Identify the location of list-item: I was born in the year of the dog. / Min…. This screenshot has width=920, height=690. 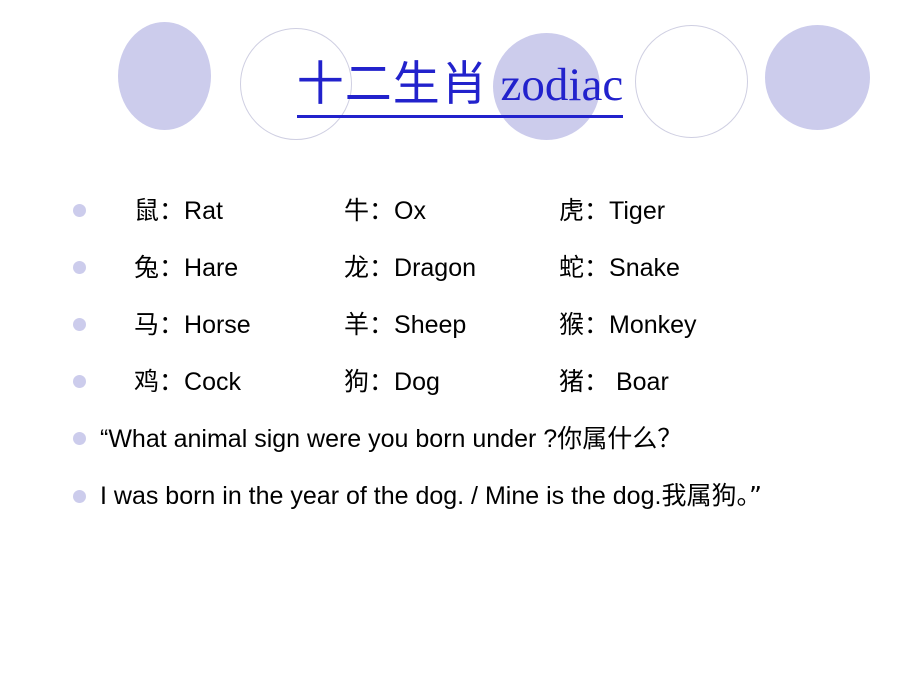
(486, 496).